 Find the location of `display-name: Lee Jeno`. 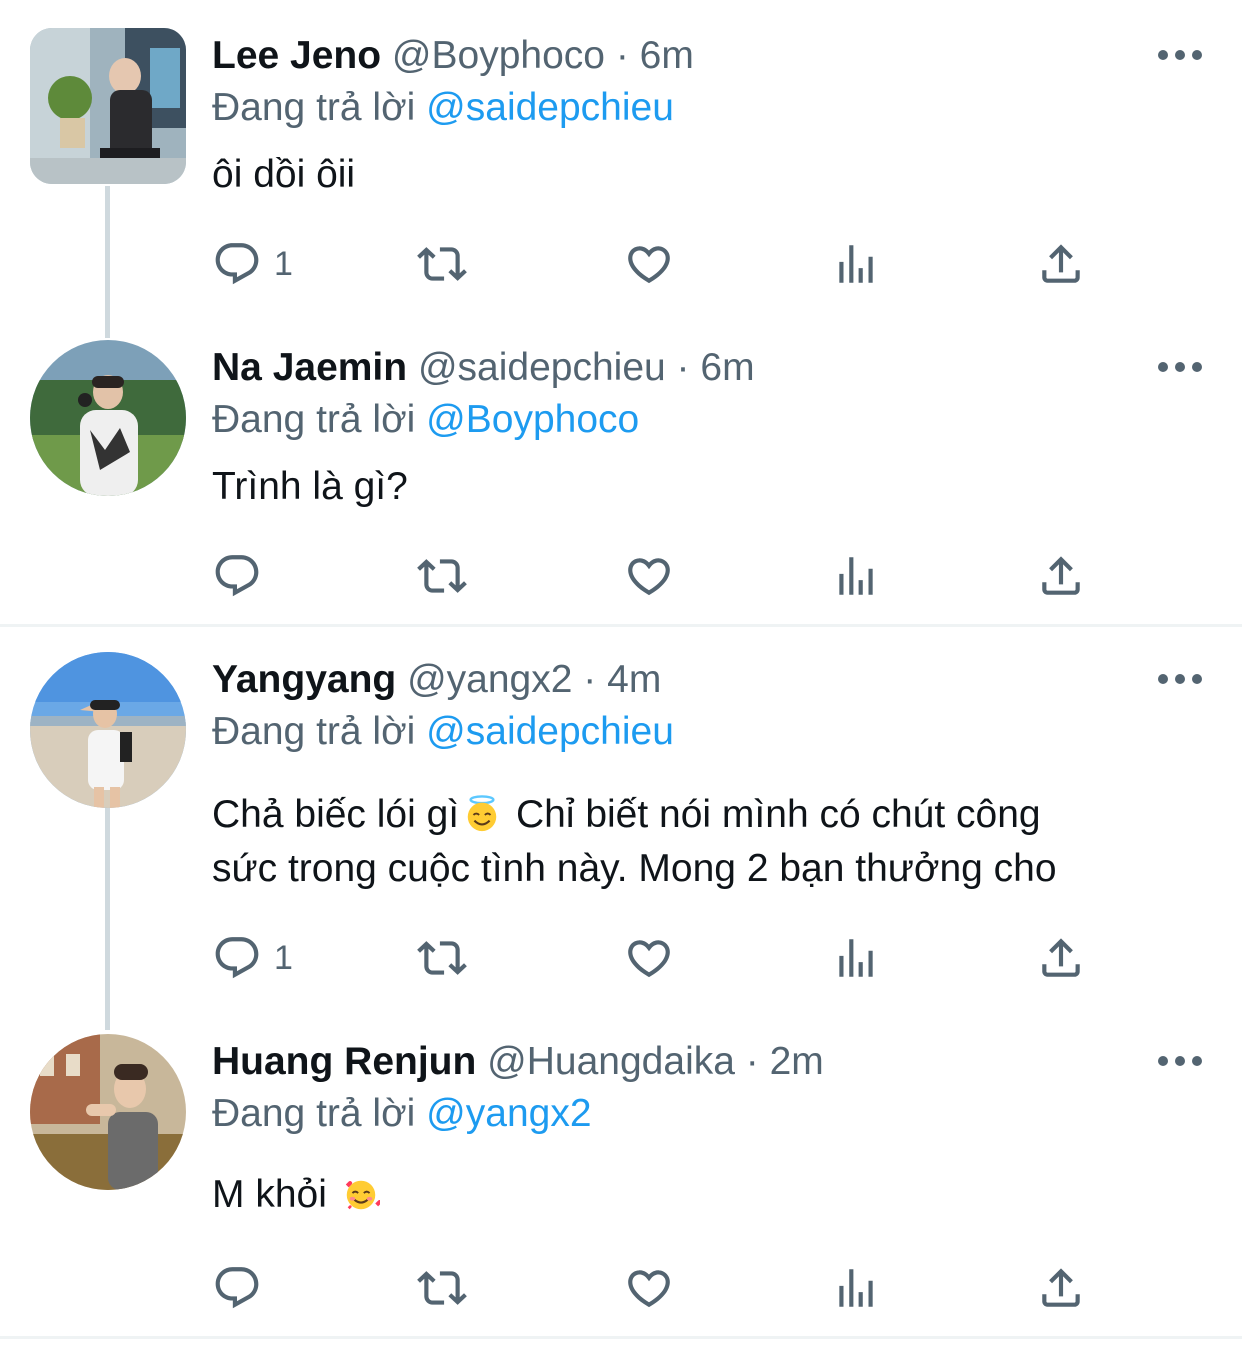

display-name: Lee Jeno is located at coordinates (296, 55).